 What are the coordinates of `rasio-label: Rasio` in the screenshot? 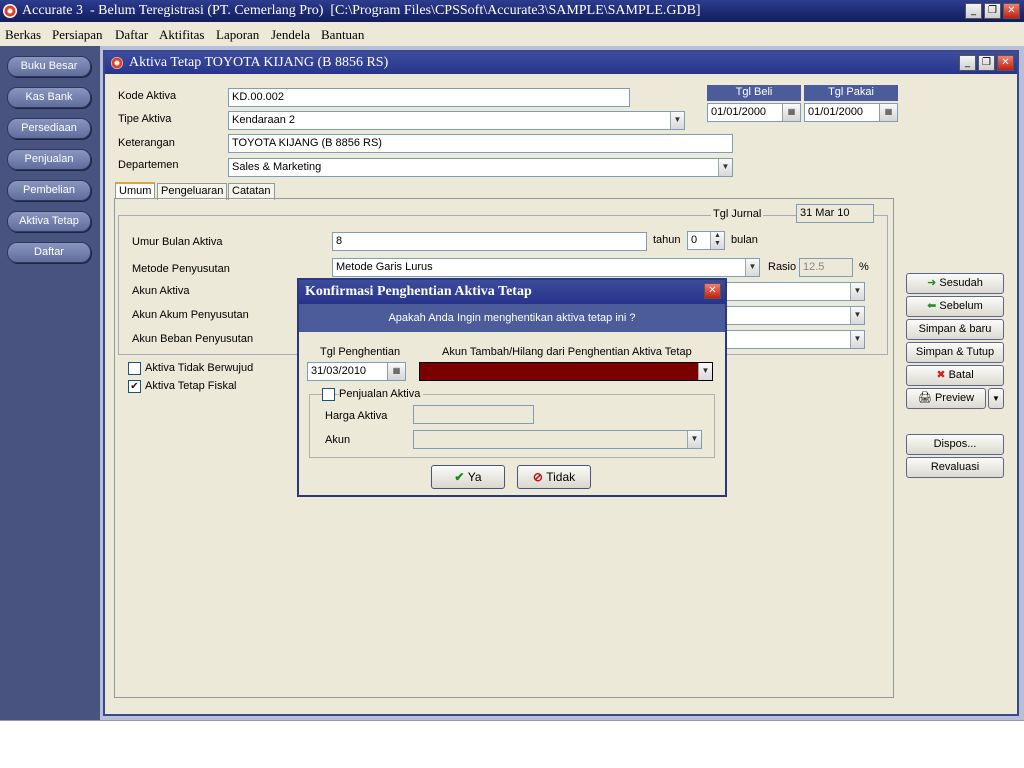 It's located at (782, 267).